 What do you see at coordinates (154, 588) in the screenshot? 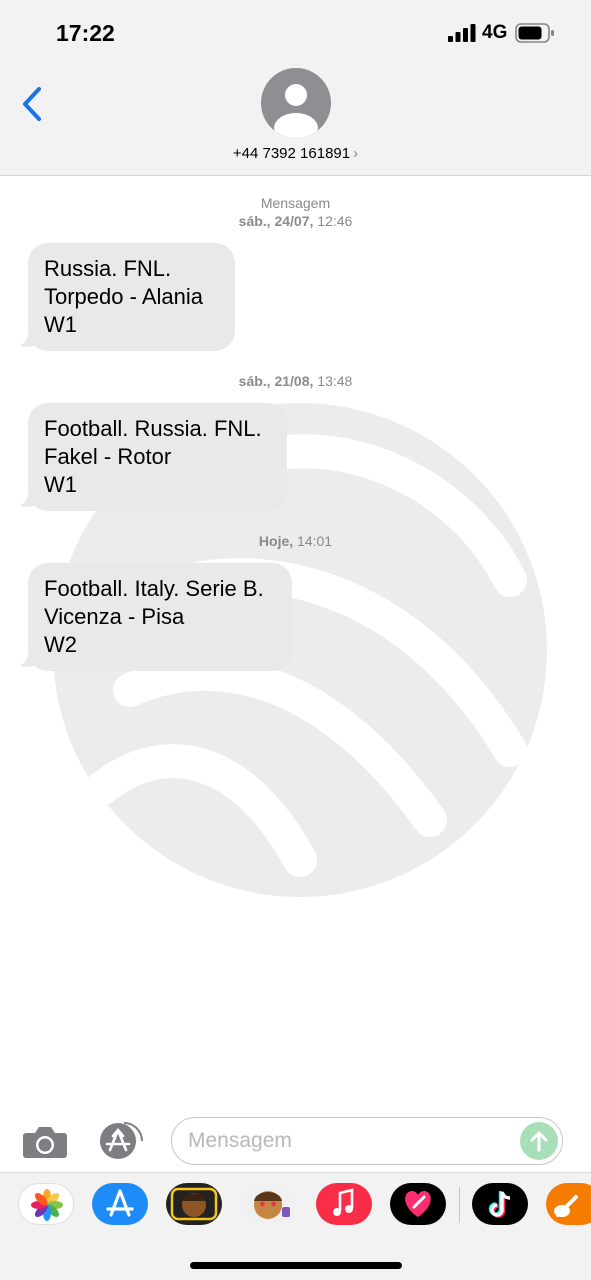
I see `message-line: Football. Italy. Serie B.` at bounding box center [154, 588].